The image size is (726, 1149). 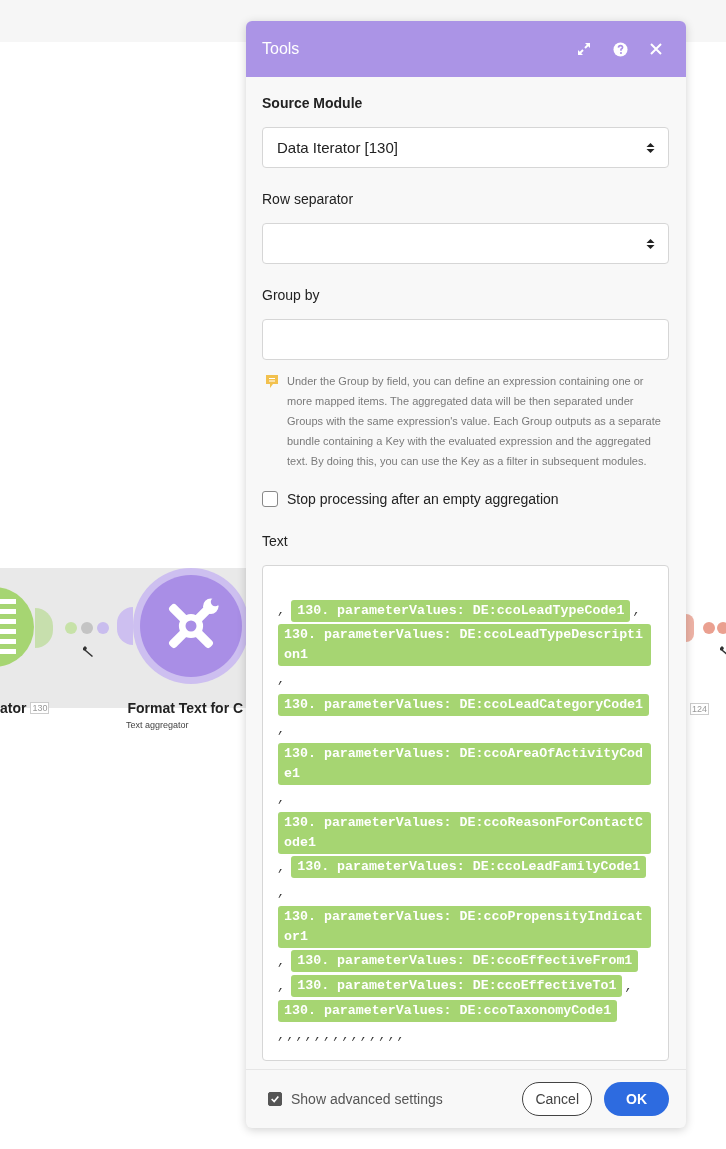 What do you see at coordinates (465, 339) in the screenshot?
I see `group-by-field` at bounding box center [465, 339].